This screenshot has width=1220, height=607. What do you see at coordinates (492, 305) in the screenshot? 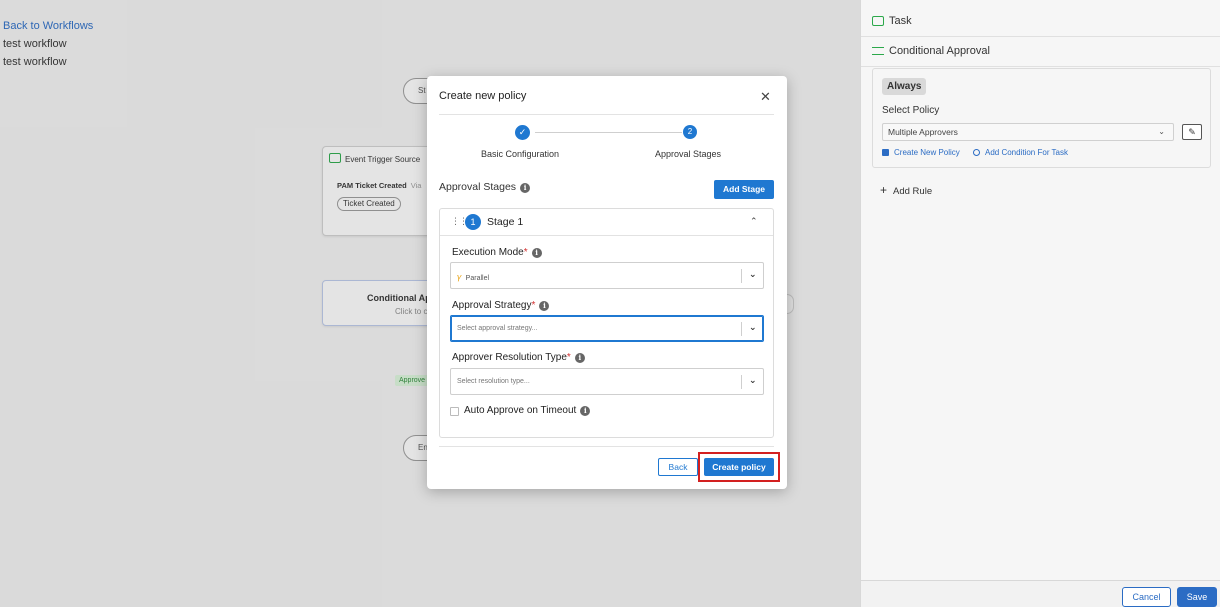
I see `approval-strategy-label-text: Approval Strategy` at bounding box center [492, 305].